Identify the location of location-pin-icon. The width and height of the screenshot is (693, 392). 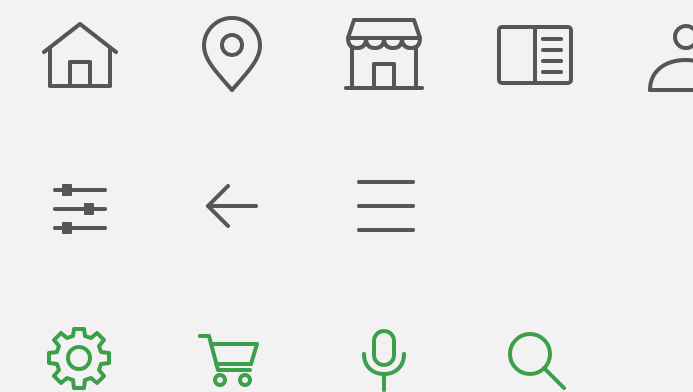
(232, 54).